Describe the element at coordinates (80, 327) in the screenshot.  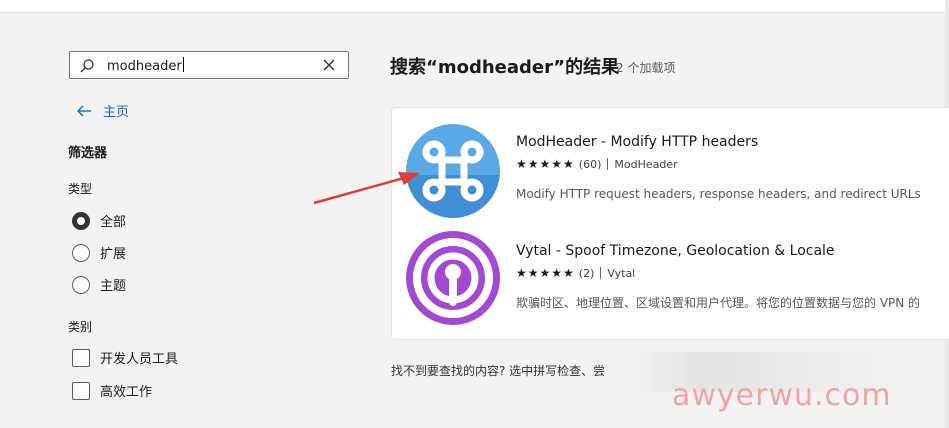
I see `category-heading: 类别` at that location.